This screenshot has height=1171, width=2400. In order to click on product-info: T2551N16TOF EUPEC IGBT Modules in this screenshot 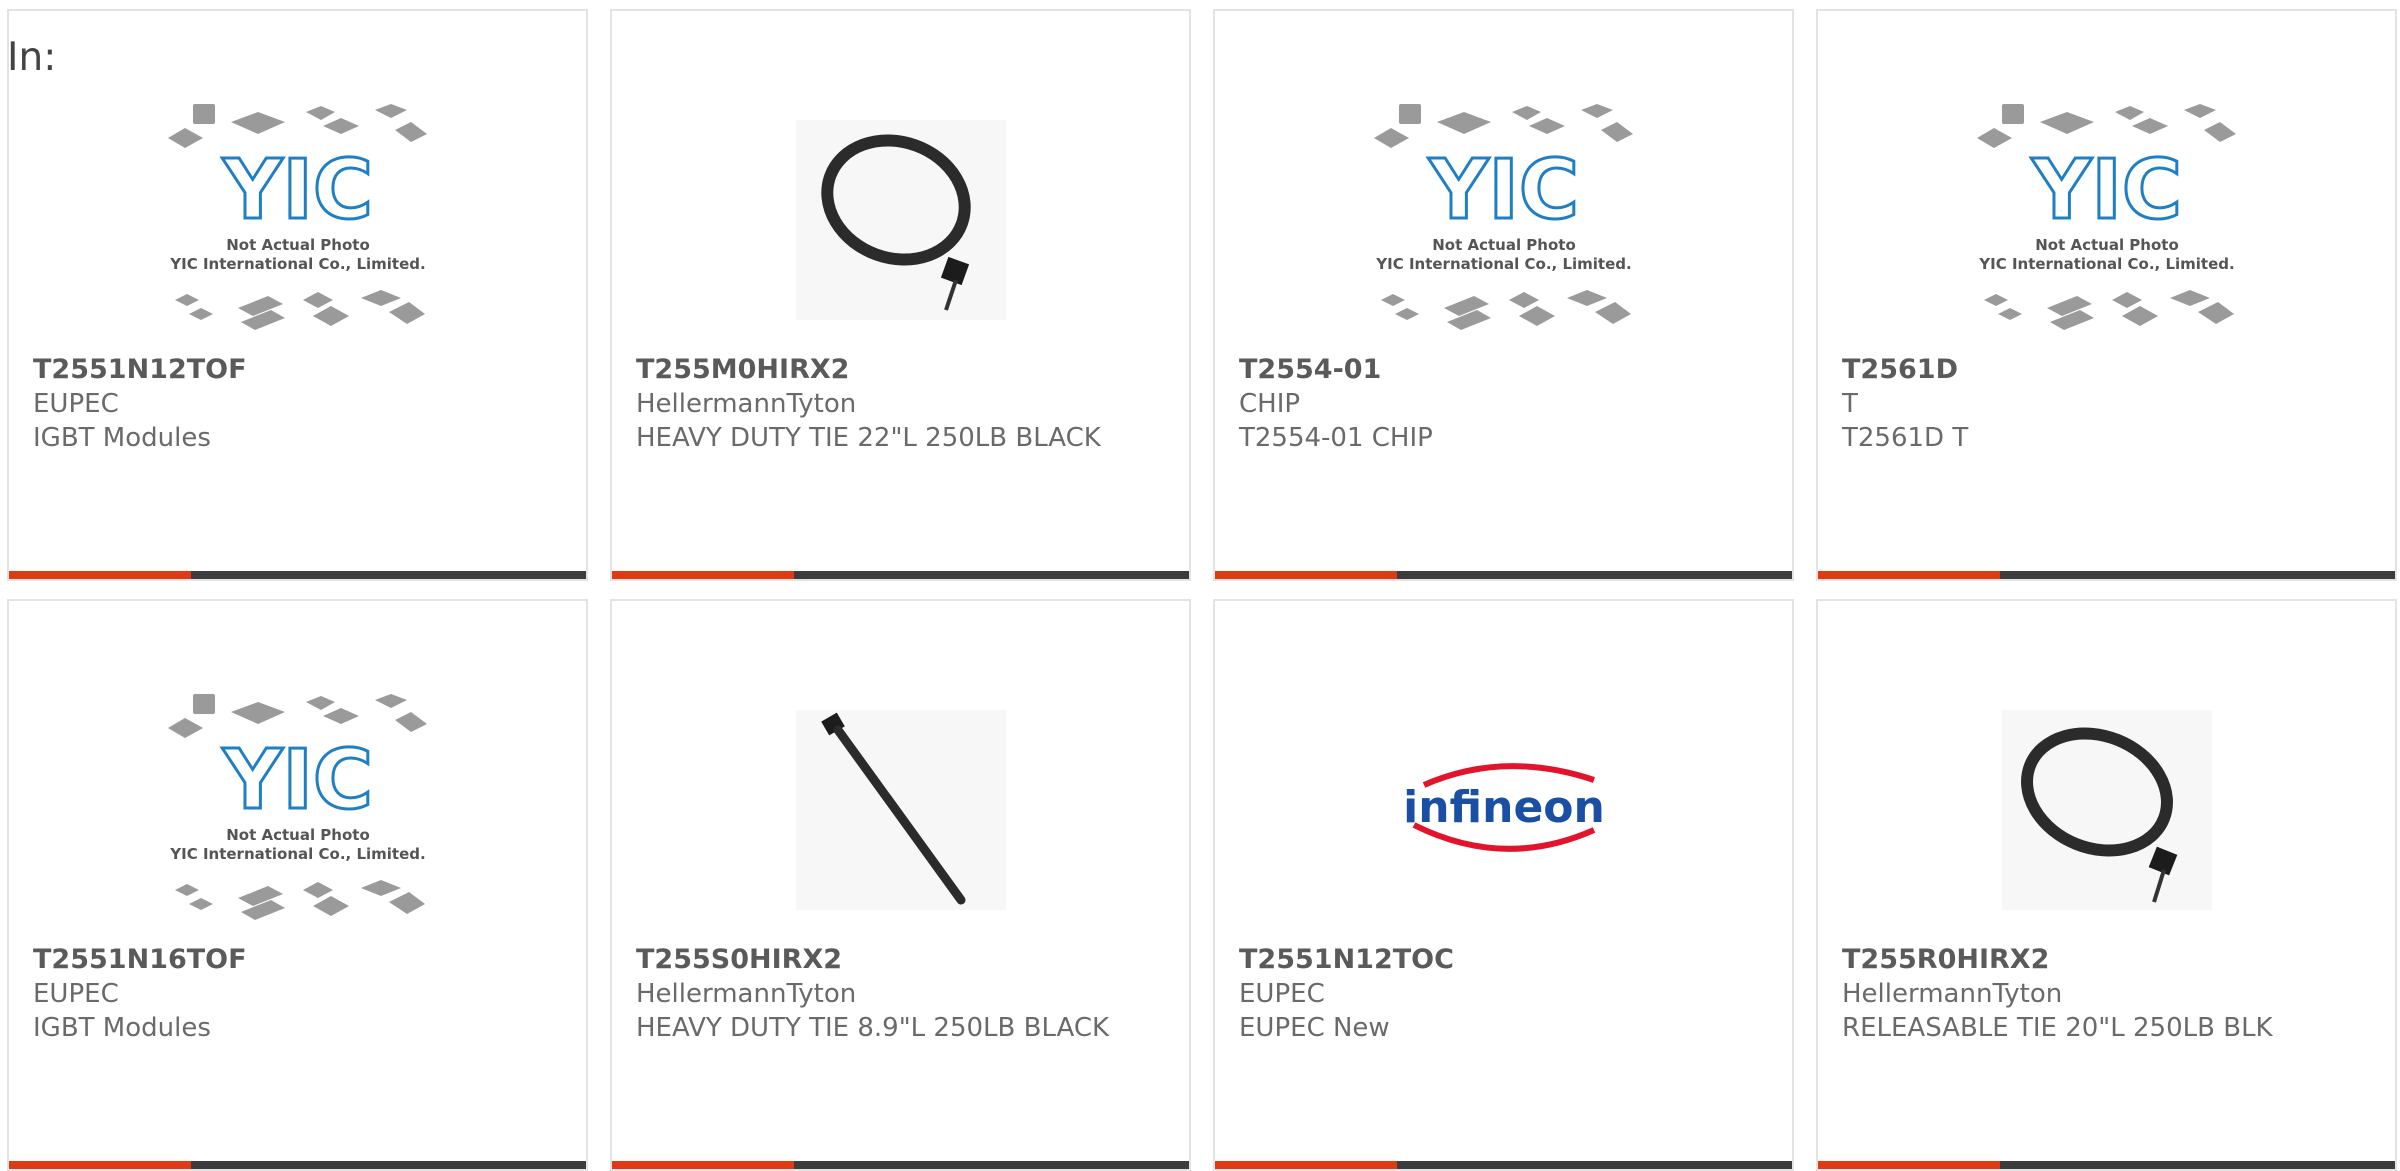, I will do `click(297, 994)`.